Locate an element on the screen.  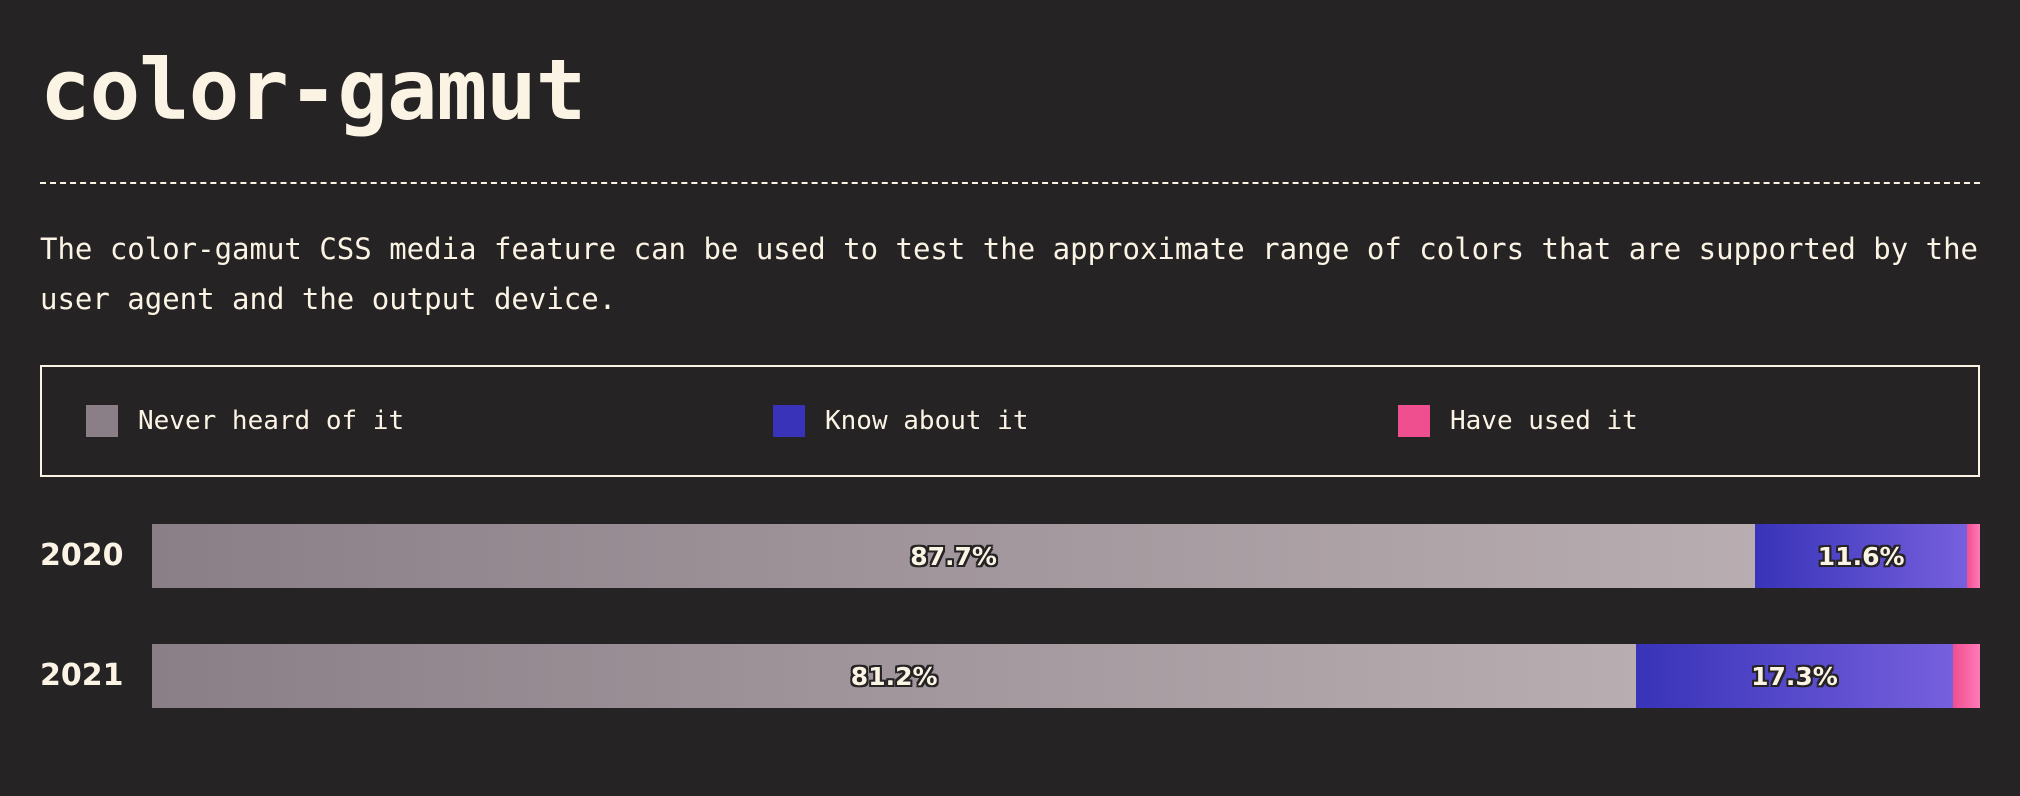
legend-label-know: Know about it is located at coordinates (927, 421).